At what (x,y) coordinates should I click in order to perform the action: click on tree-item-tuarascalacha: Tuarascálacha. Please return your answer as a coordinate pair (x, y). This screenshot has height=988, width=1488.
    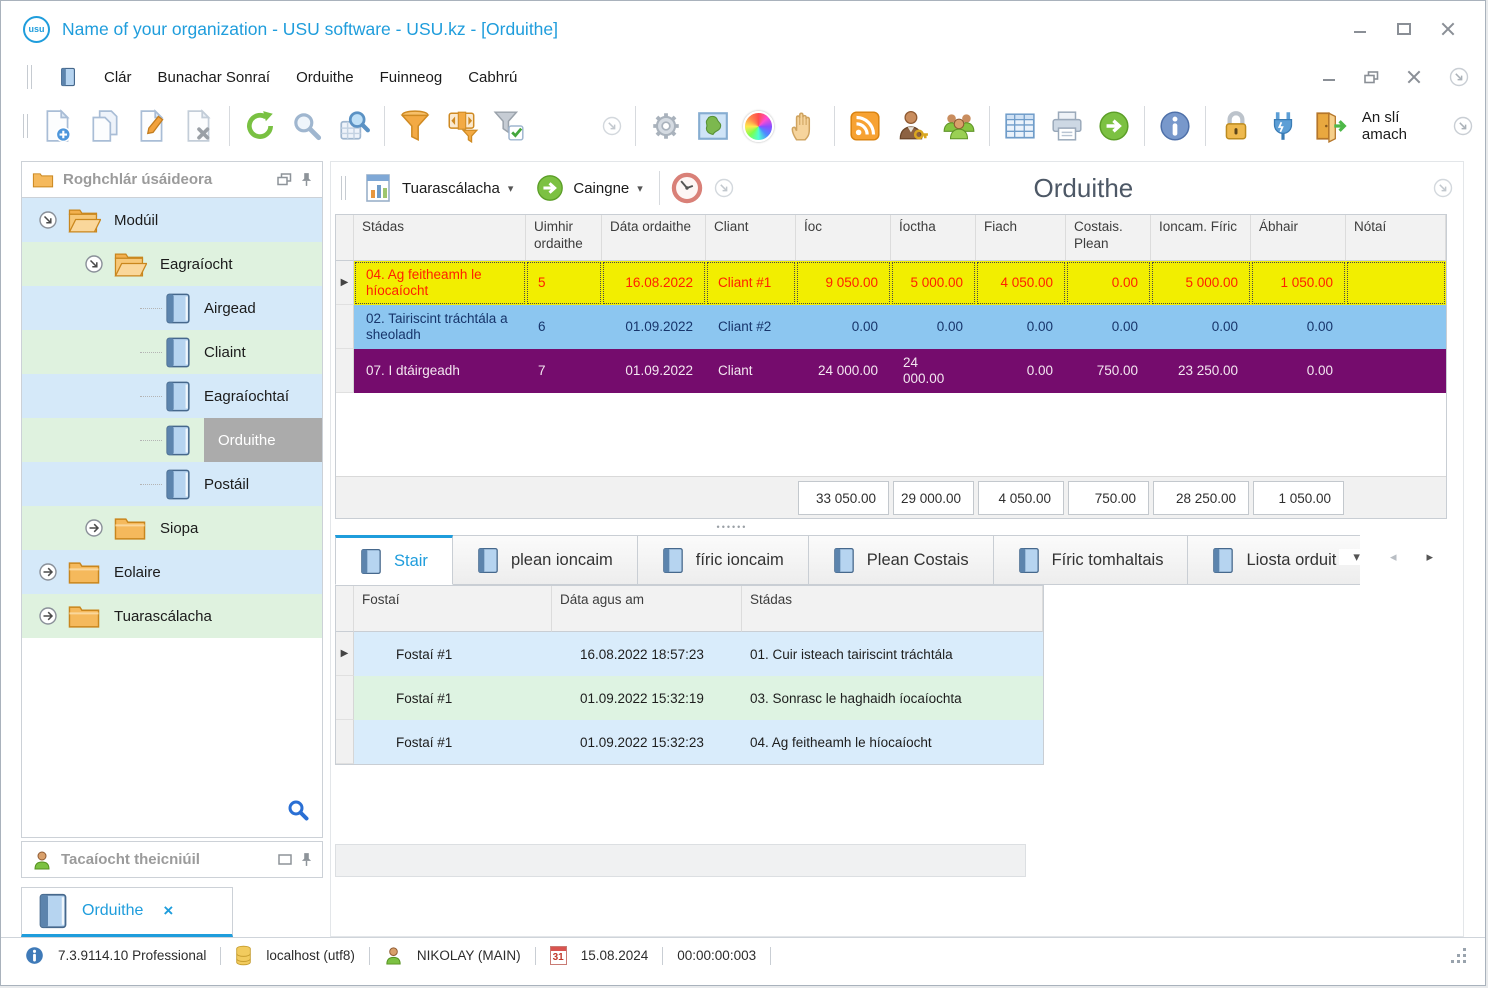
    Looking at the image, I should click on (172, 616).